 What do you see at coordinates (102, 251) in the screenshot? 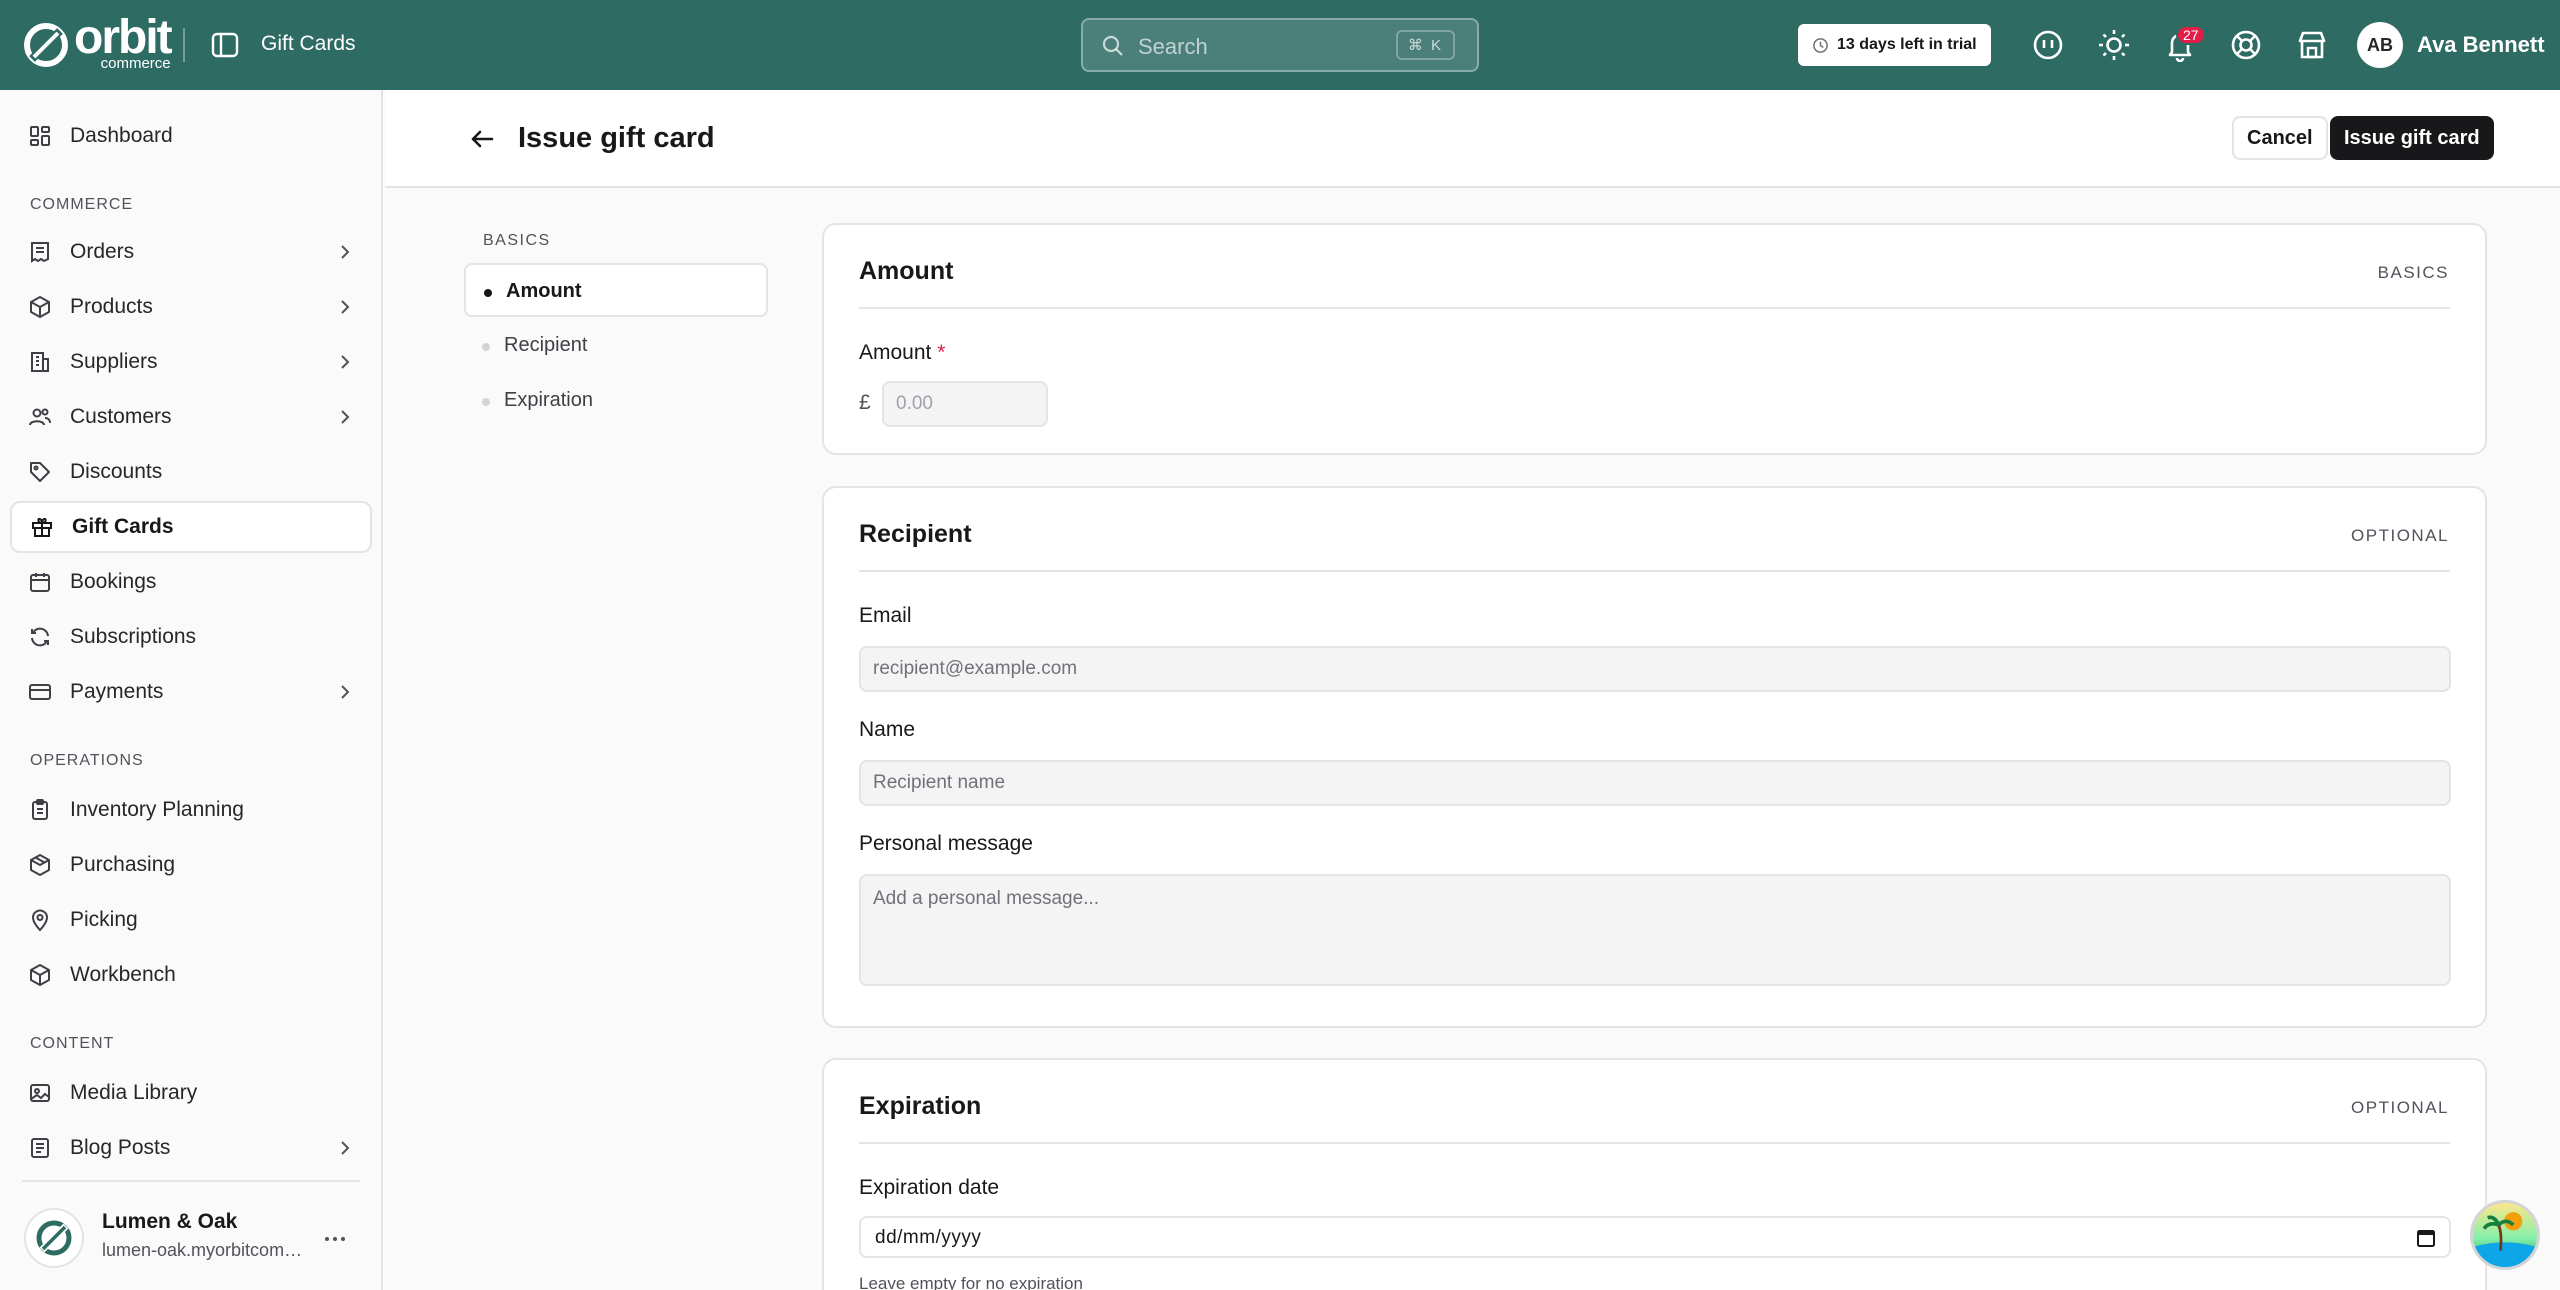
I see `sidebar-item-label: Orders` at bounding box center [102, 251].